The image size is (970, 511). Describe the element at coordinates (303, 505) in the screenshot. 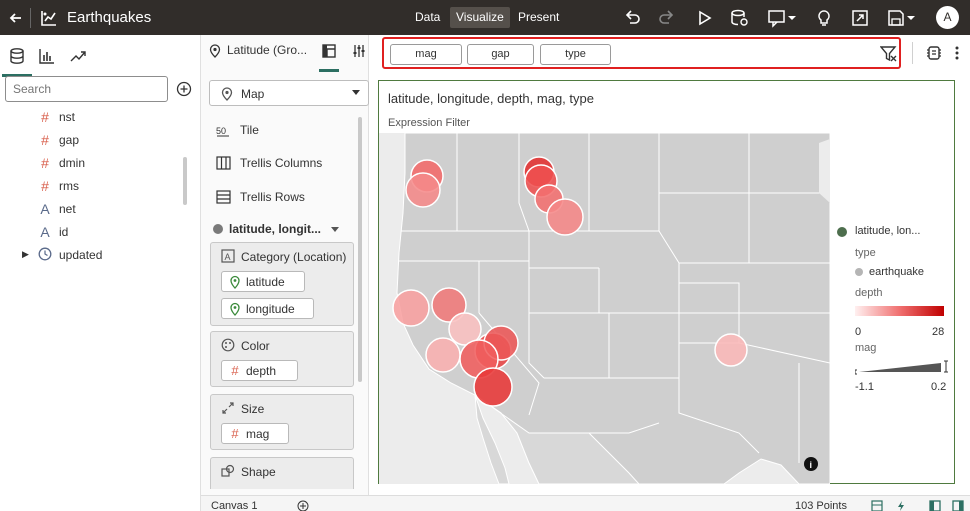

I see `add-canvas-icon` at that location.